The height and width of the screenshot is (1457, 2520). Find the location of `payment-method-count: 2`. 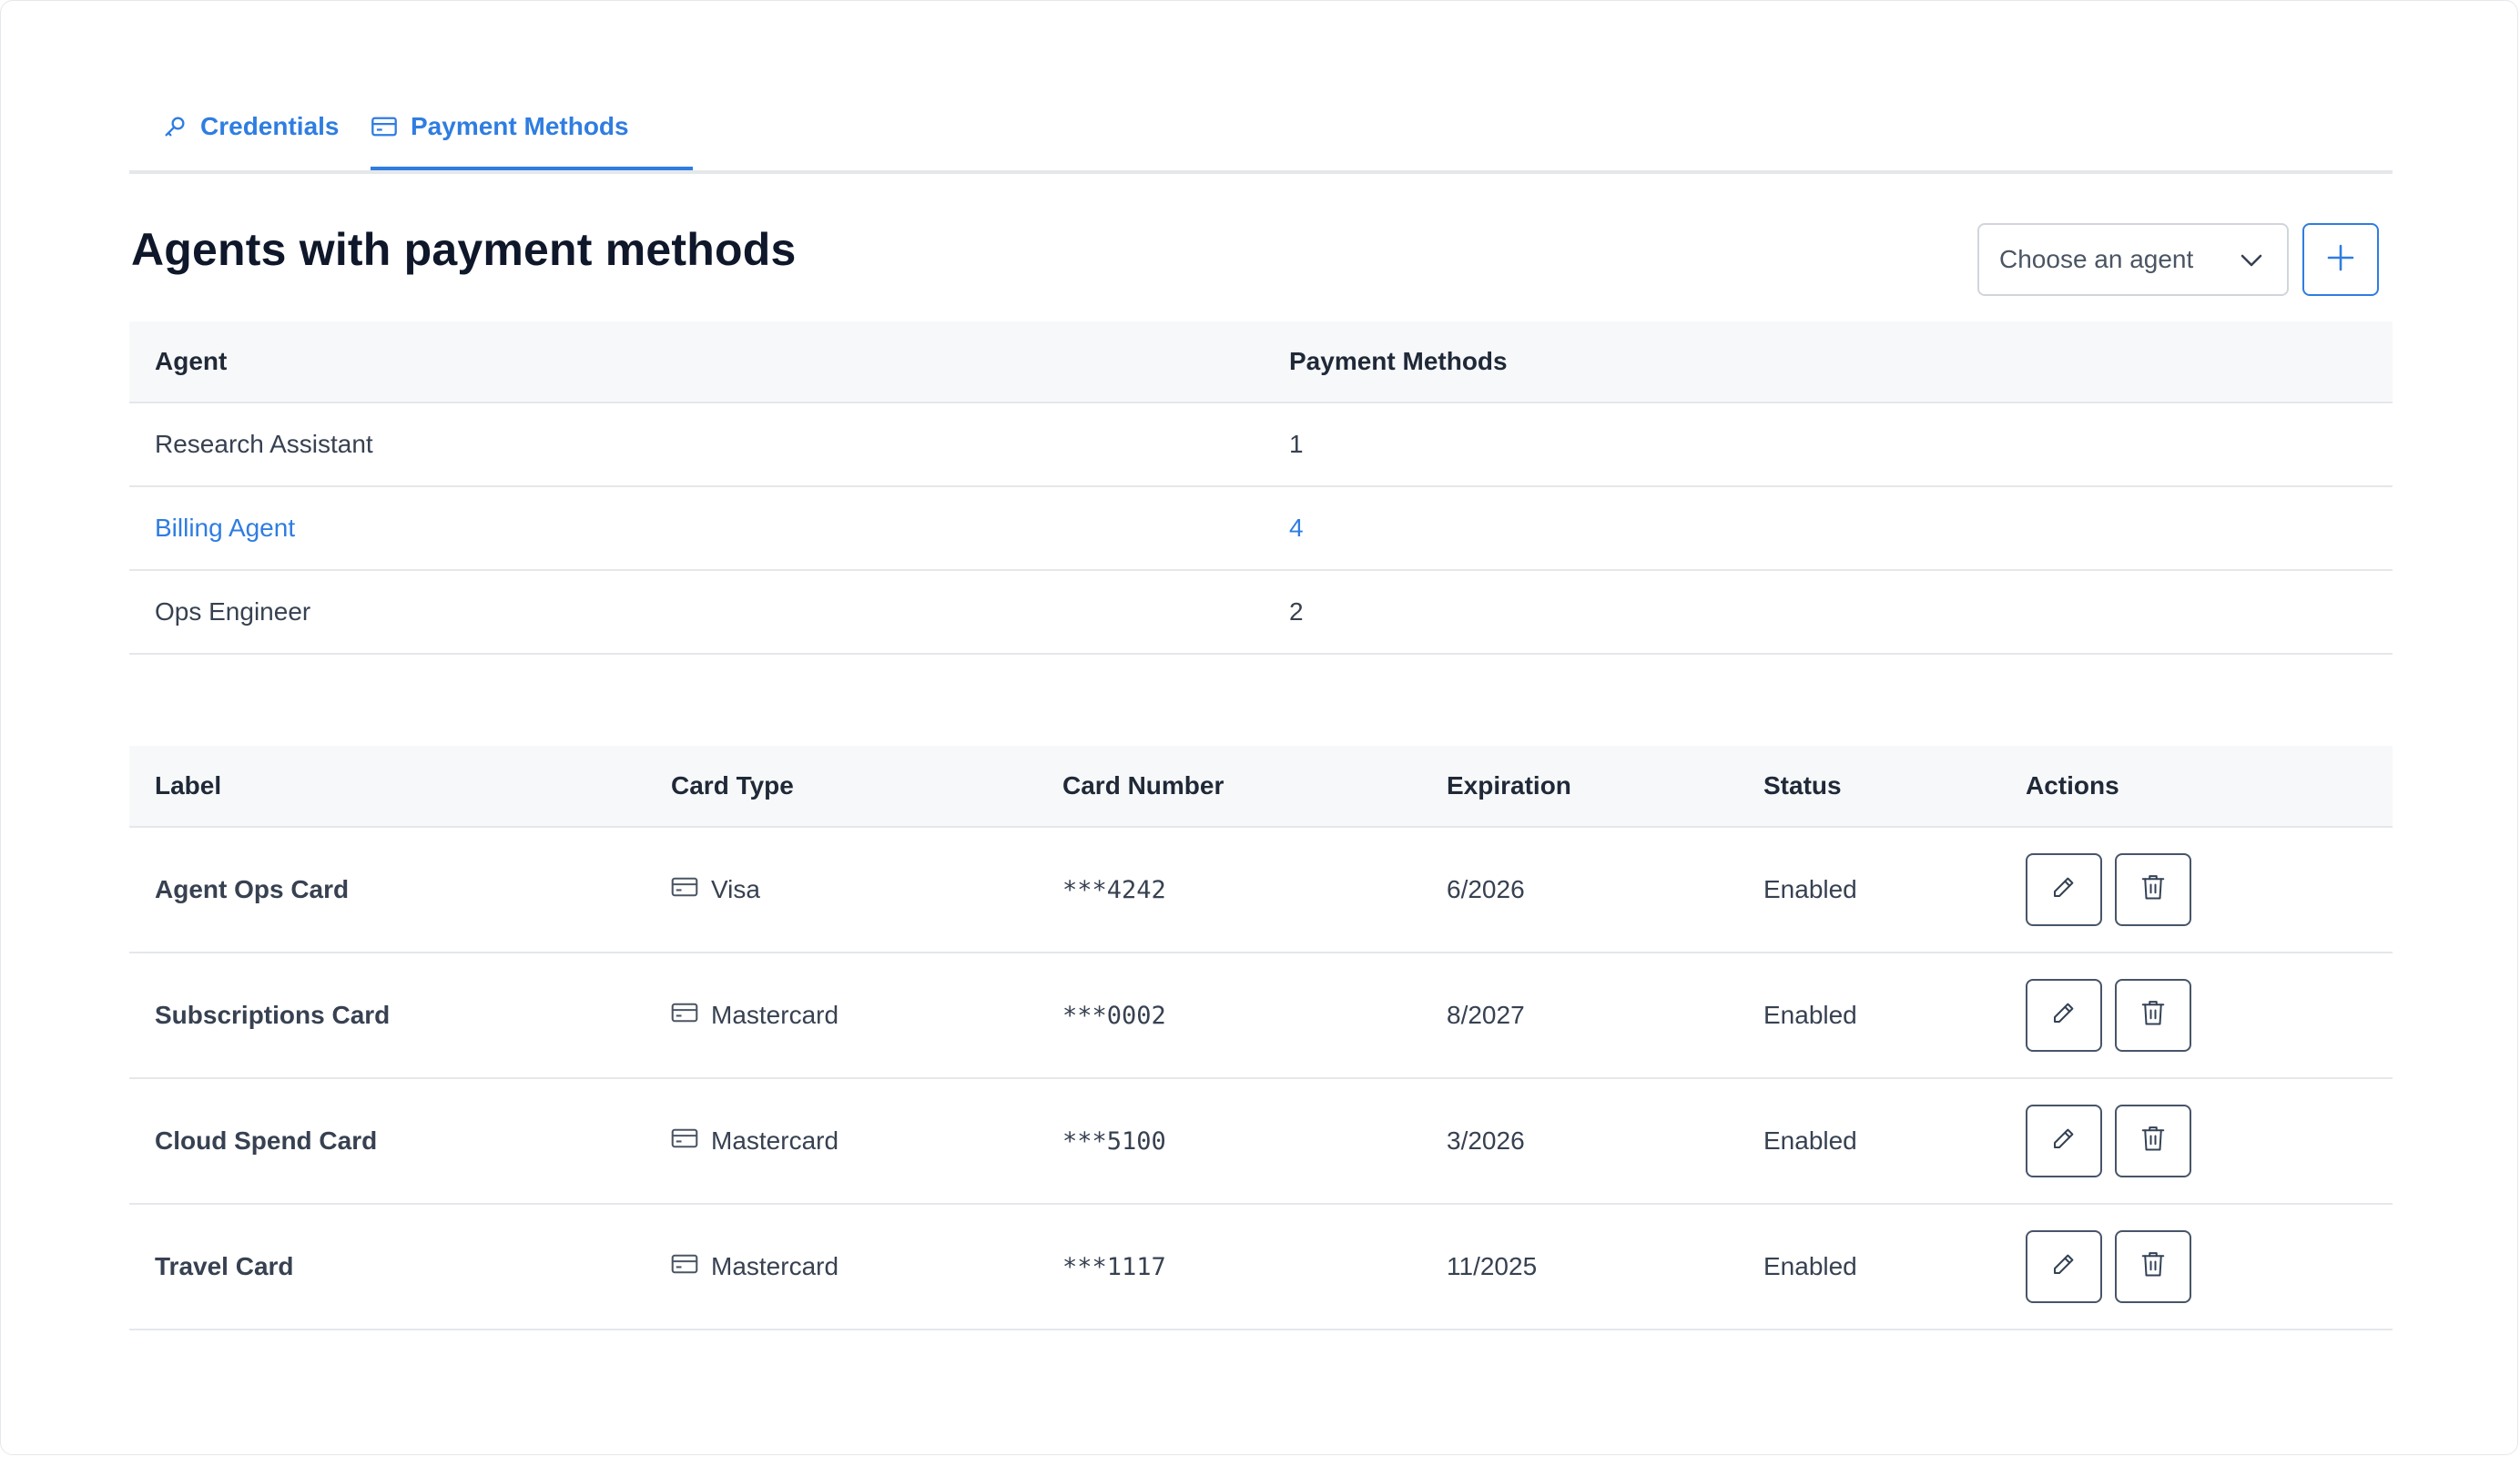

payment-method-count: 2 is located at coordinates (1828, 613).